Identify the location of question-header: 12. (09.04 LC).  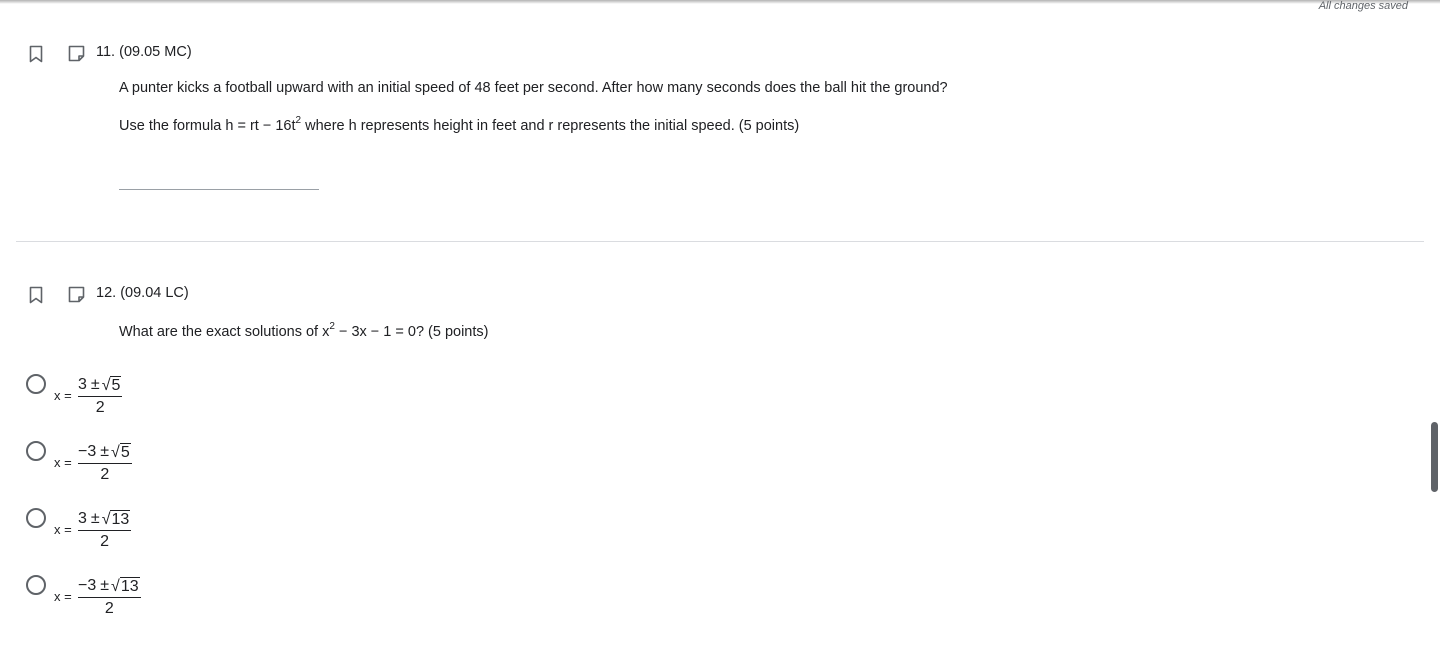
(142, 293).